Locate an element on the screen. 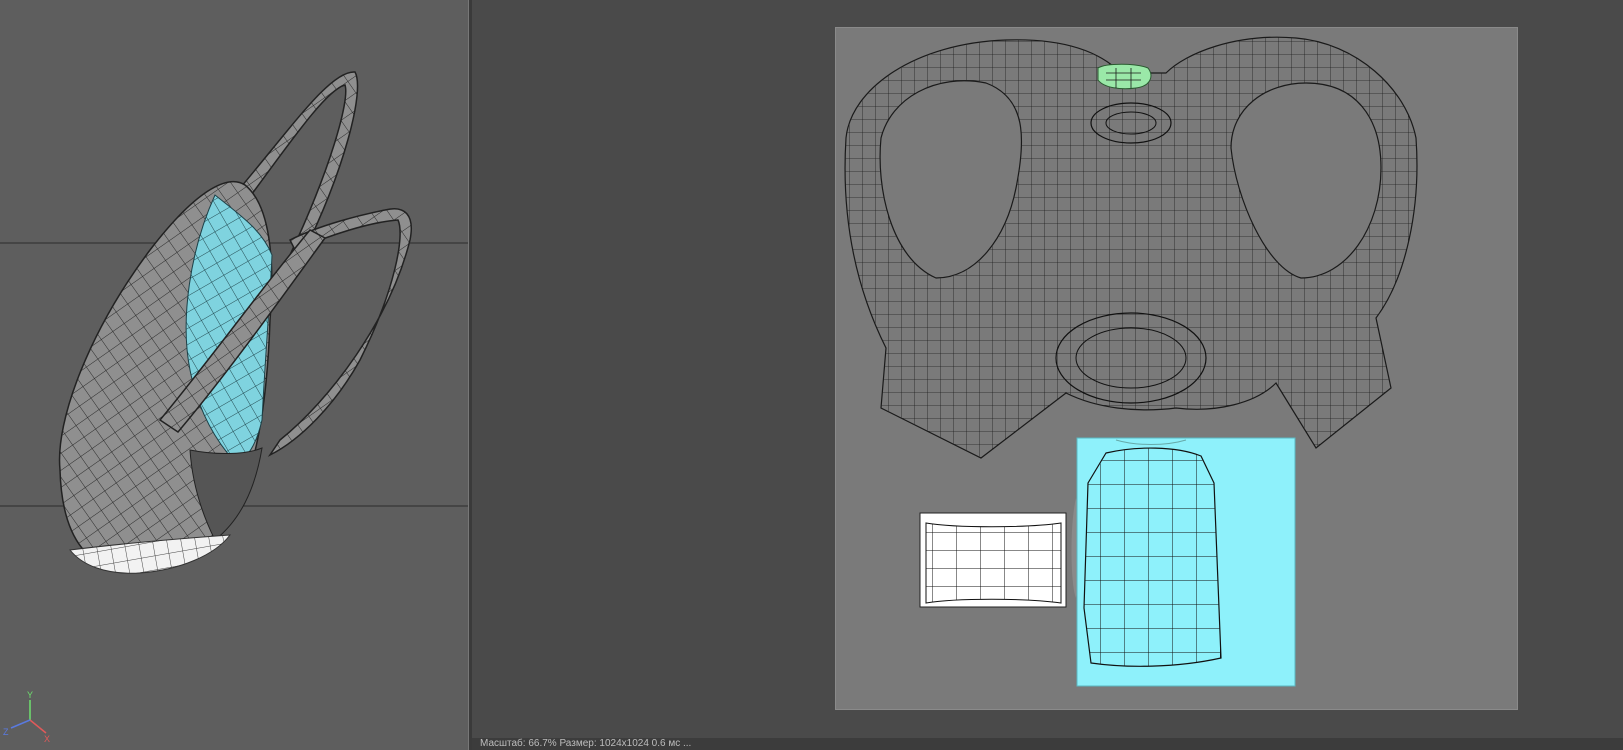 This screenshot has height=750, width=1623. uv-island-selected is located at coordinates (1186, 562).